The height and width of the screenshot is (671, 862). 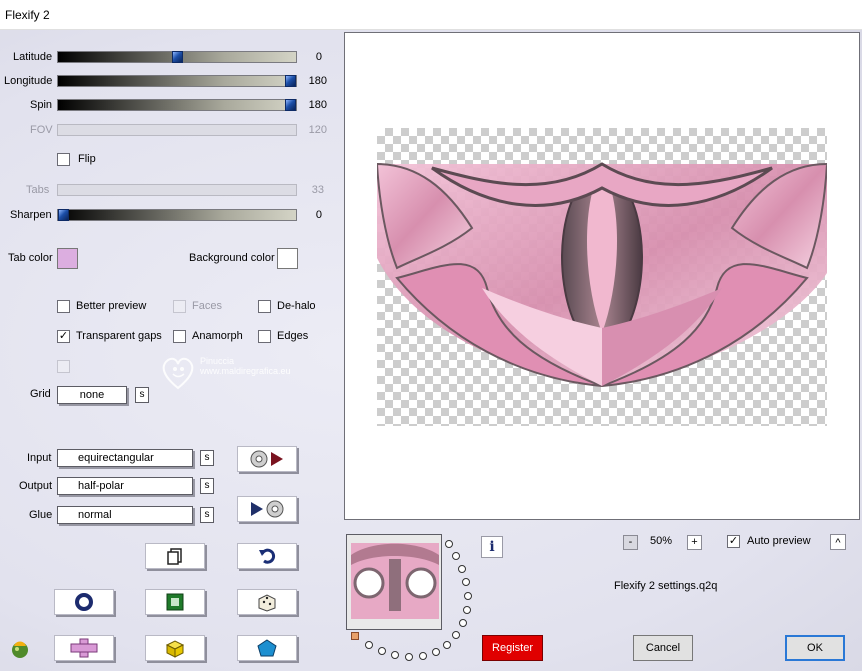 What do you see at coordinates (733, 541) in the screenshot?
I see `auto-preview-checkbox: ✓` at bounding box center [733, 541].